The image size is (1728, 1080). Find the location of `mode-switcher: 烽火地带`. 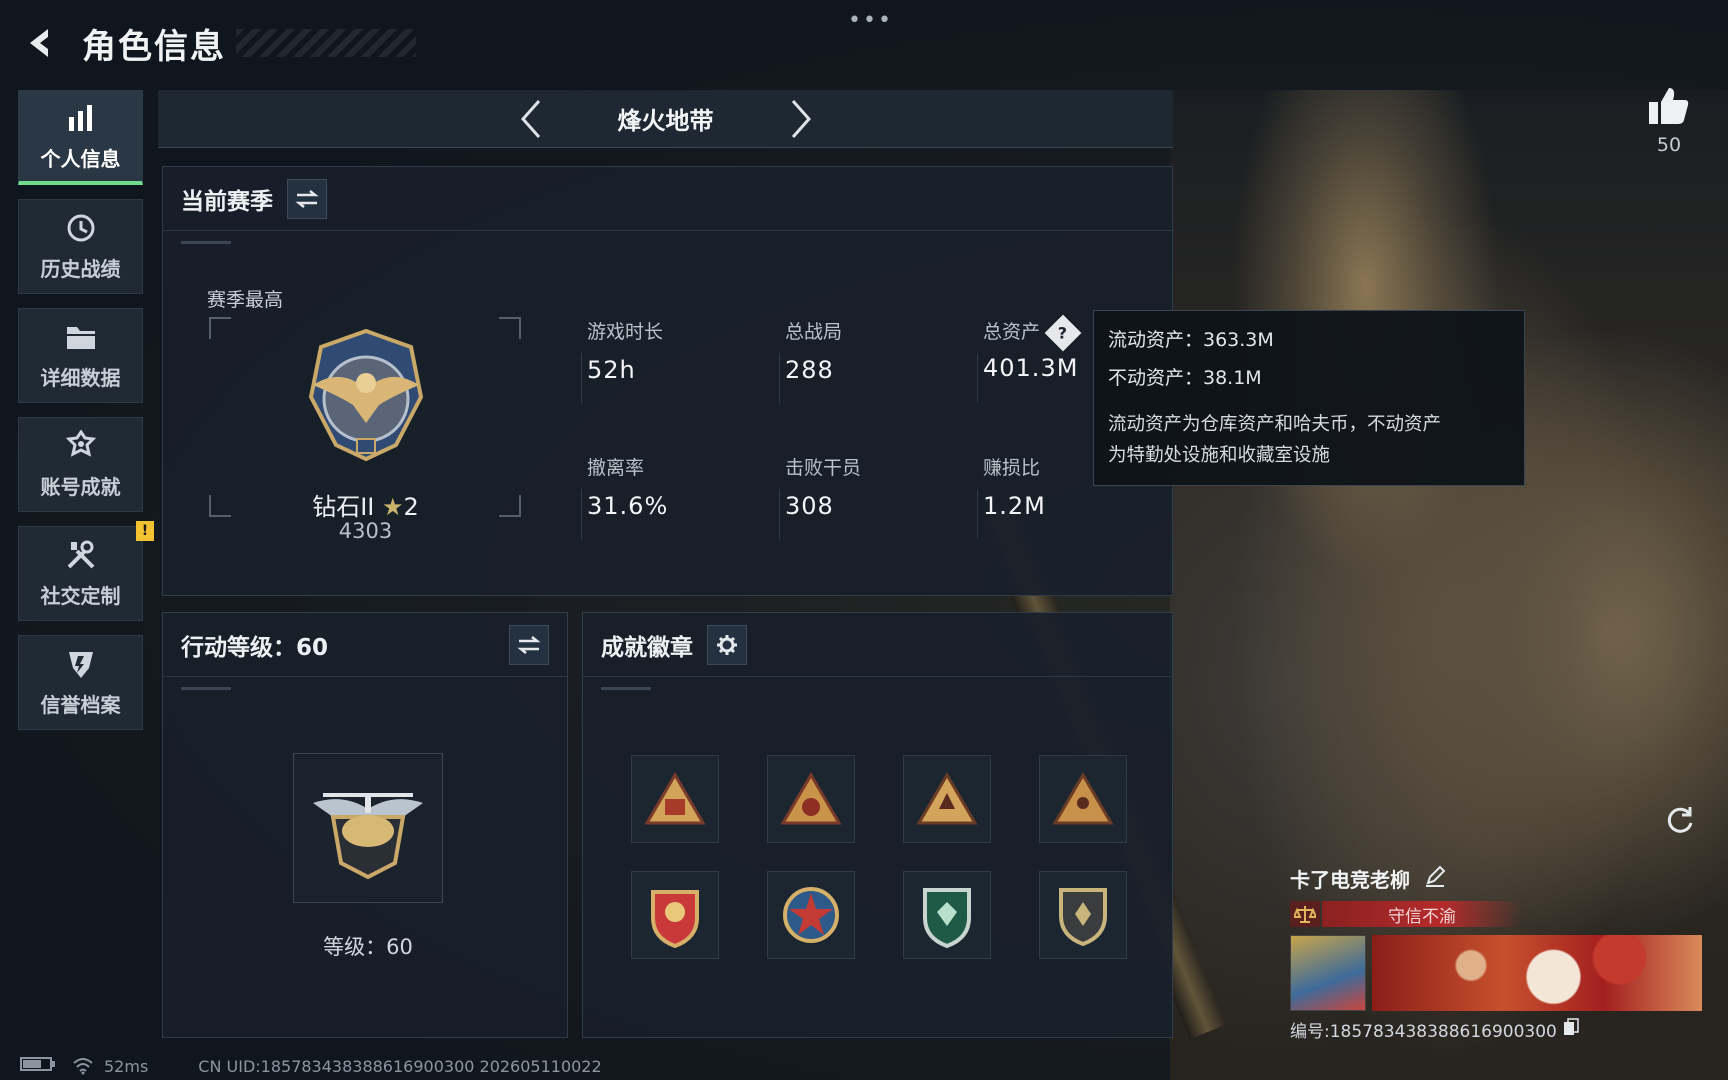

mode-switcher: 烽火地带 is located at coordinates (665, 119).